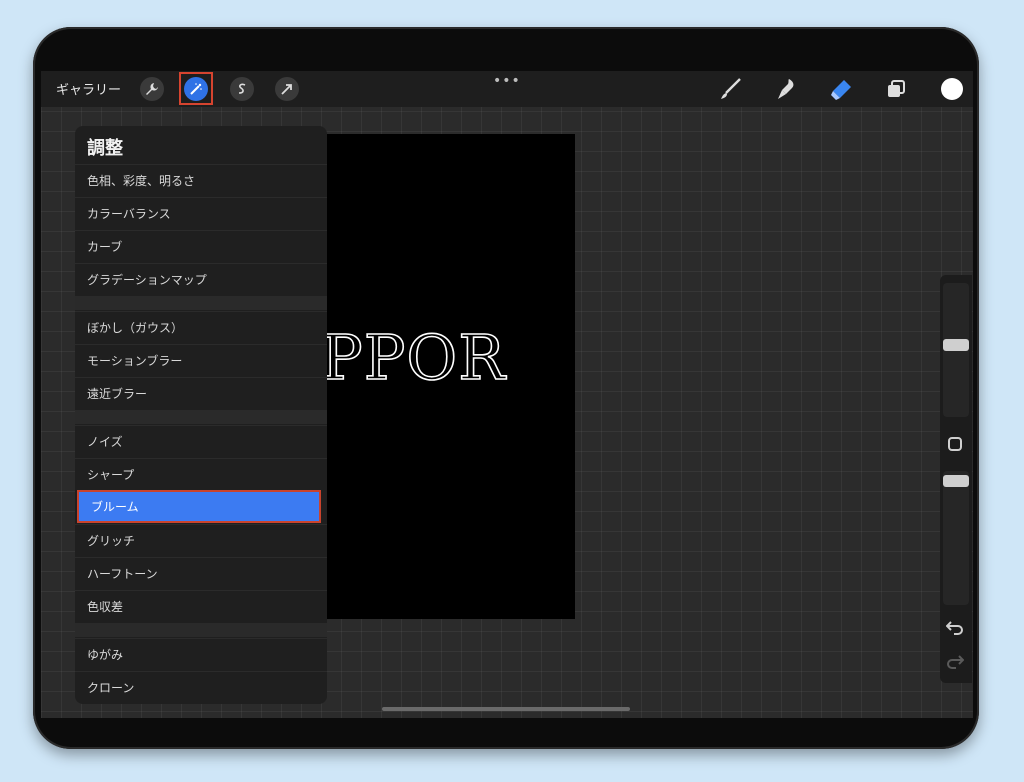 The image size is (1024, 782). What do you see at coordinates (199, 506) in the screenshot?
I see `menu-item-bloom: ブルーム` at bounding box center [199, 506].